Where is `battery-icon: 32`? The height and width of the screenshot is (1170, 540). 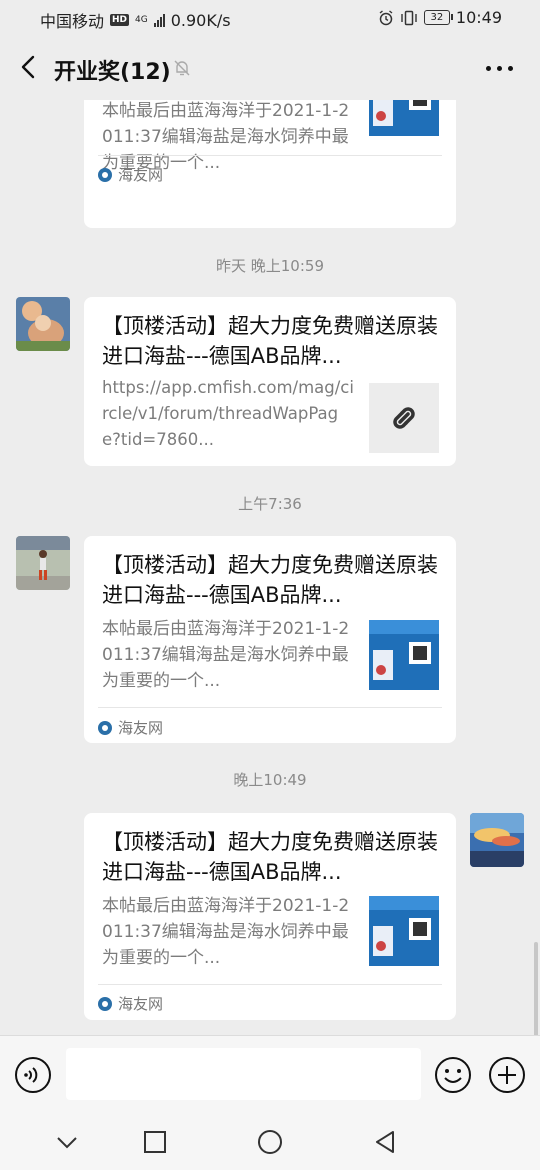 battery-icon: 32 is located at coordinates (438, 17).